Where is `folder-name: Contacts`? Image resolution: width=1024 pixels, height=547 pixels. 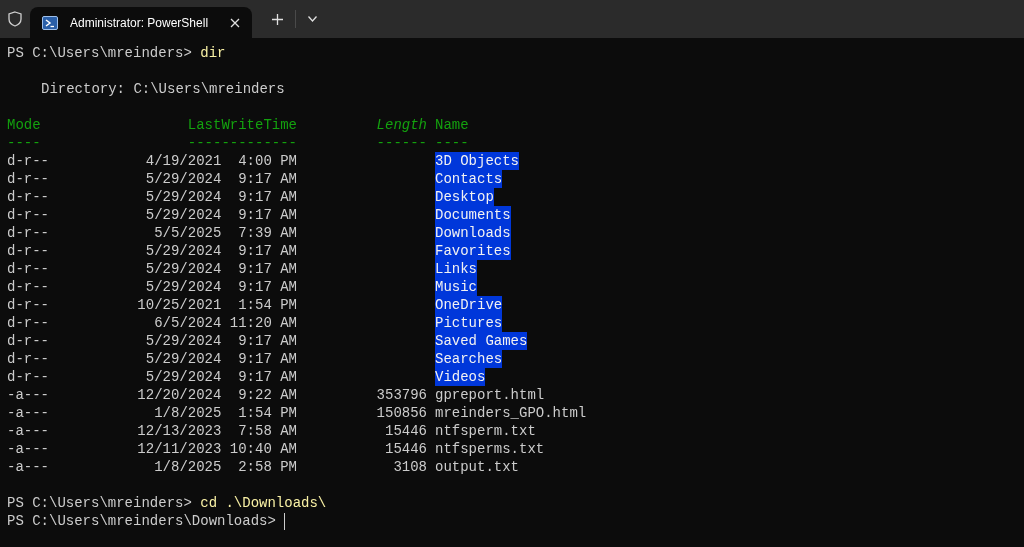 folder-name: Contacts is located at coordinates (469, 179).